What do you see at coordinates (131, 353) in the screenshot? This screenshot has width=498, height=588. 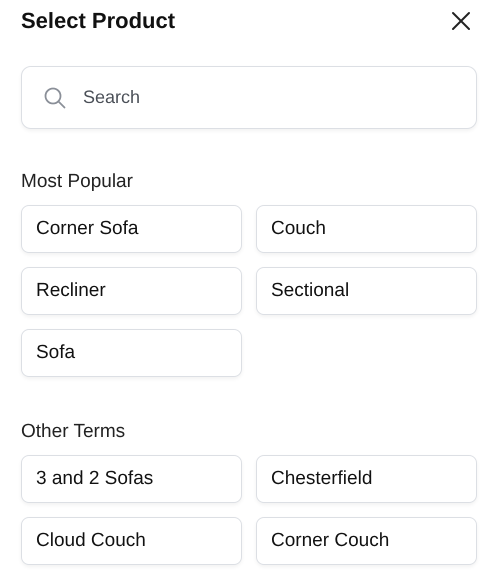 I see `product-option: Sofa` at bounding box center [131, 353].